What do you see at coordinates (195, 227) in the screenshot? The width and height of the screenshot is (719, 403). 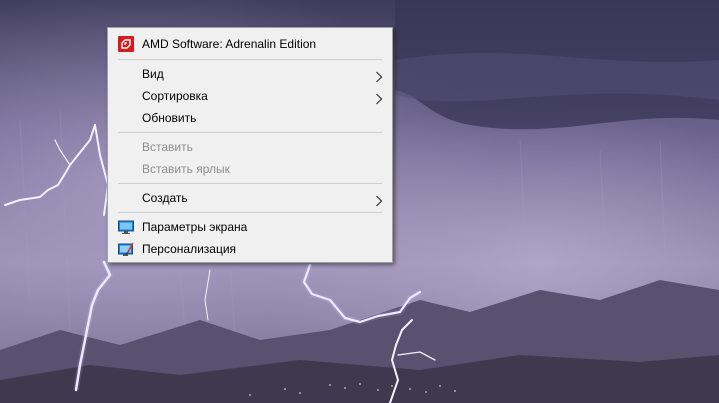 I see `menu-item-label: Параметры экрана` at bounding box center [195, 227].